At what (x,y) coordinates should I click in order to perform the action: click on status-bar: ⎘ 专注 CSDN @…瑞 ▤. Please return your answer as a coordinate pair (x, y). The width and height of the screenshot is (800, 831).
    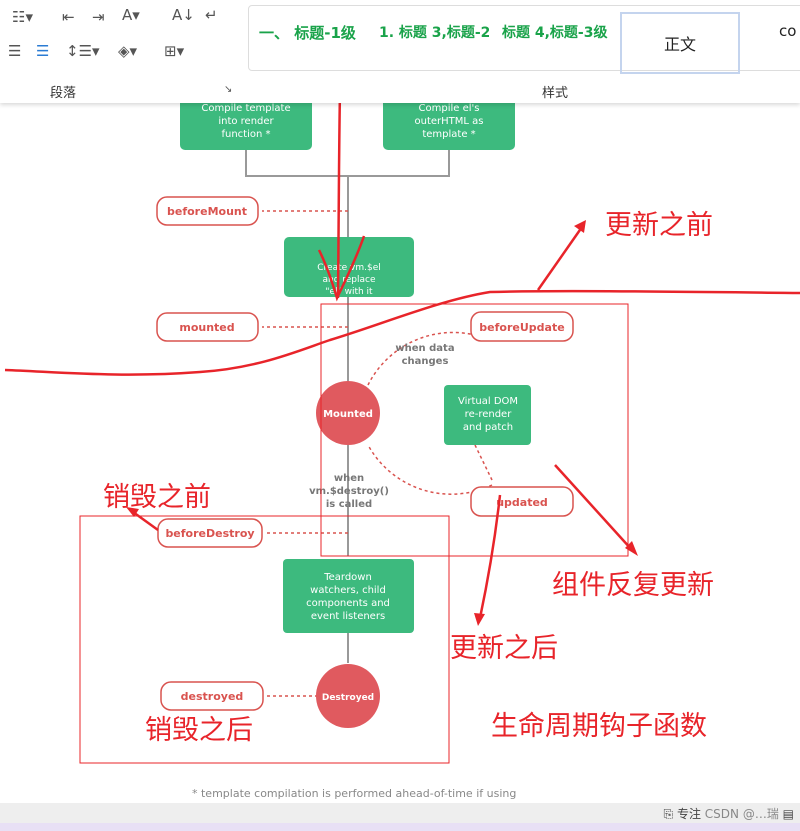
    Looking at the image, I should click on (400, 813).